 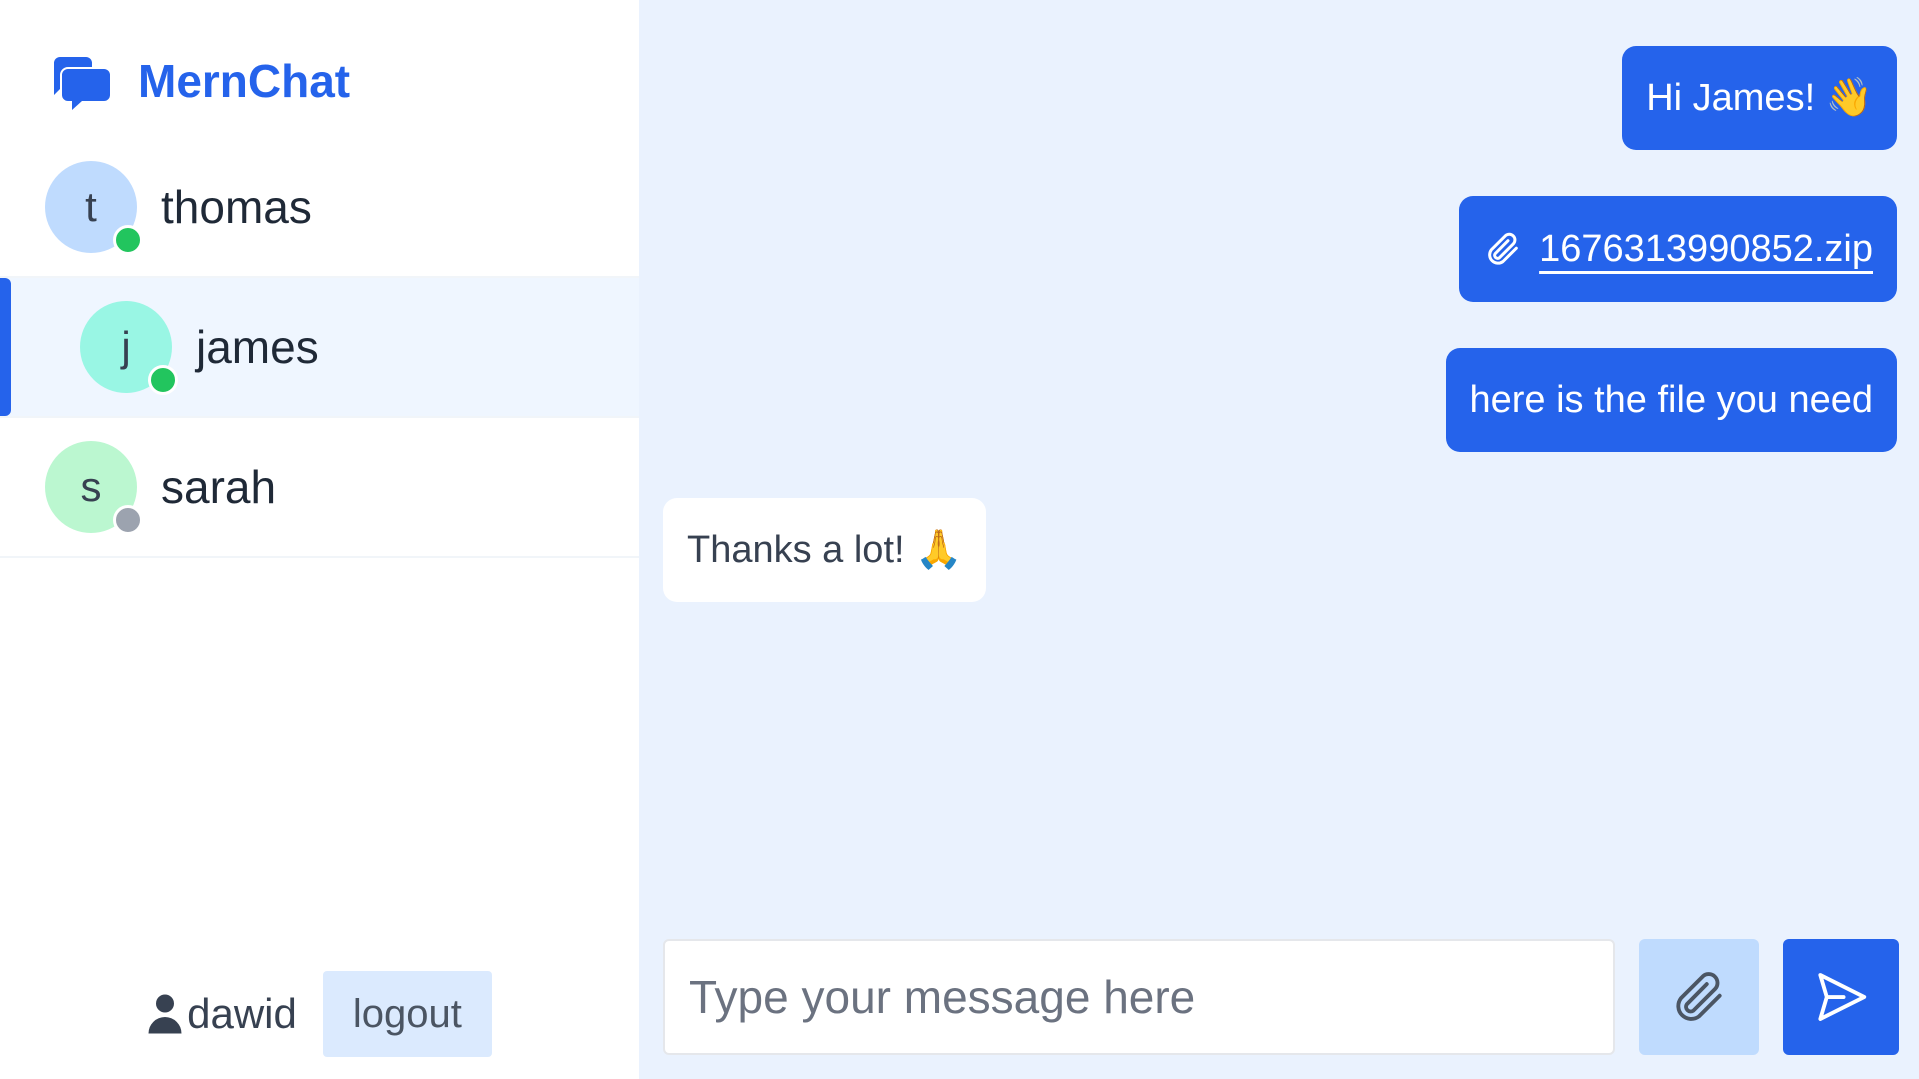 What do you see at coordinates (91, 206) in the screenshot?
I see `avatar-initial: t` at bounding box center [91, 206].